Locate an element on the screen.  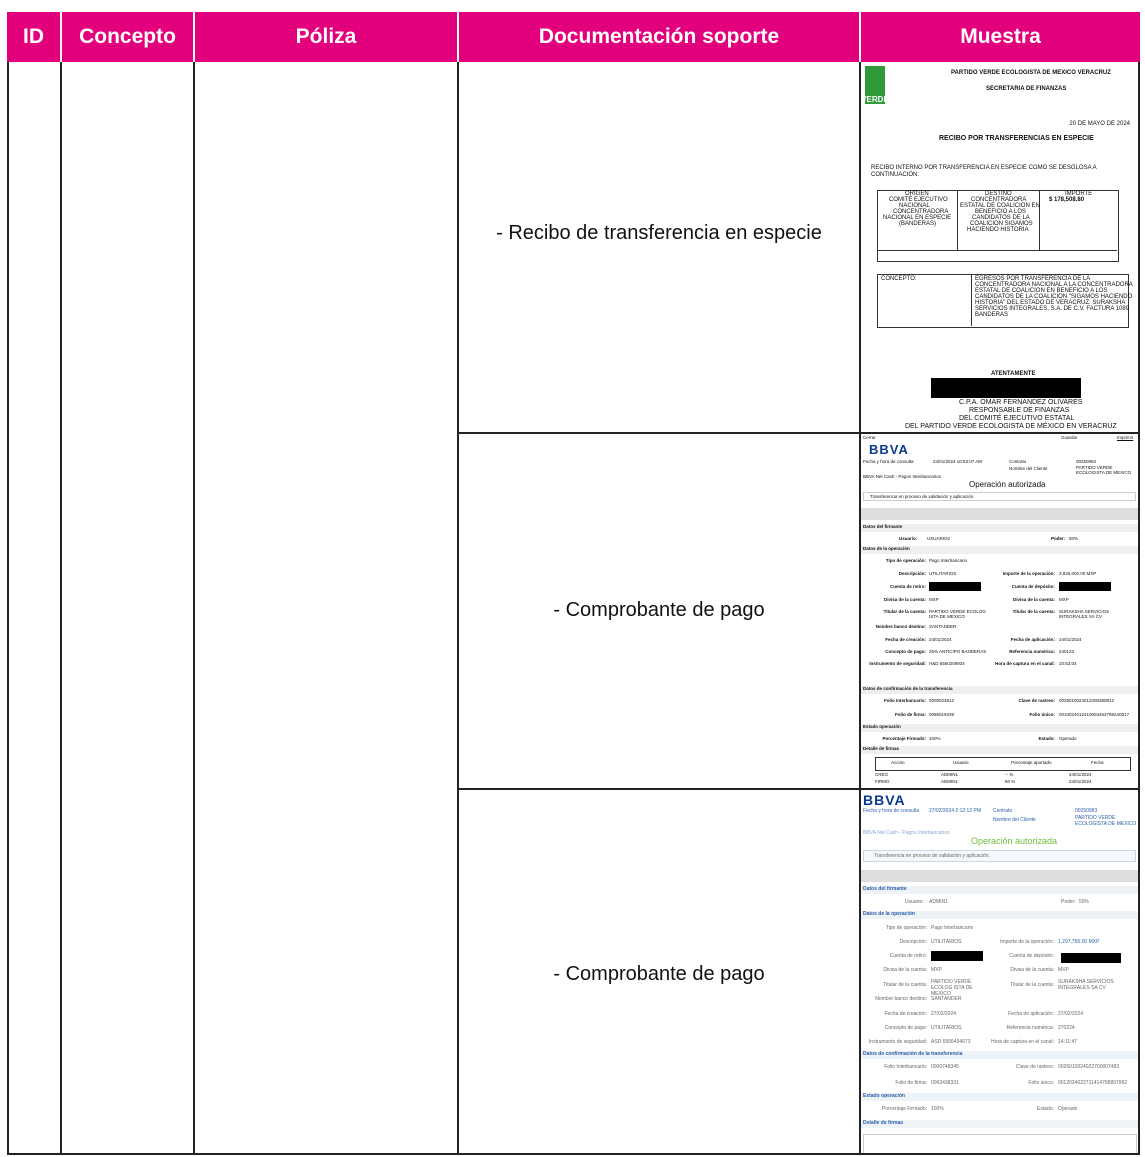
field-label: Fecha de creación: is located at coordinates (905, 639).